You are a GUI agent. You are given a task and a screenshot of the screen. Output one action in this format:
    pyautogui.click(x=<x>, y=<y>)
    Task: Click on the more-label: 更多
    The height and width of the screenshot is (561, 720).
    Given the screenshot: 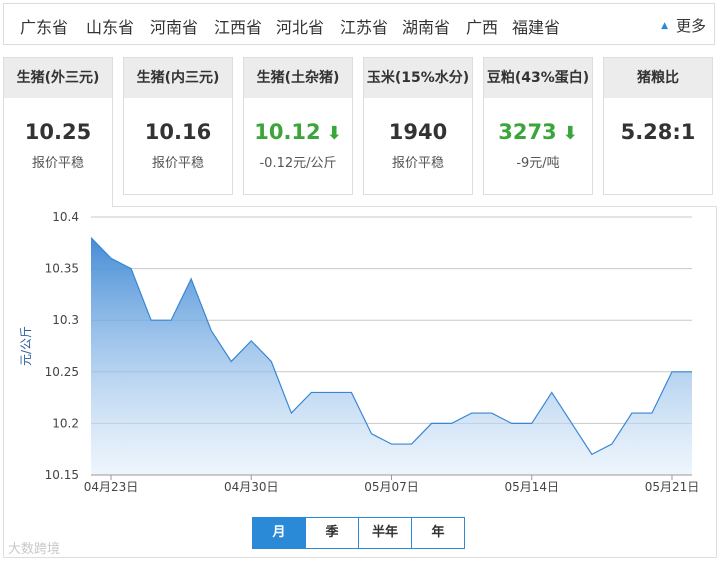 What is the action you would take?
    pyautogui.click(x=690, y=26)
    